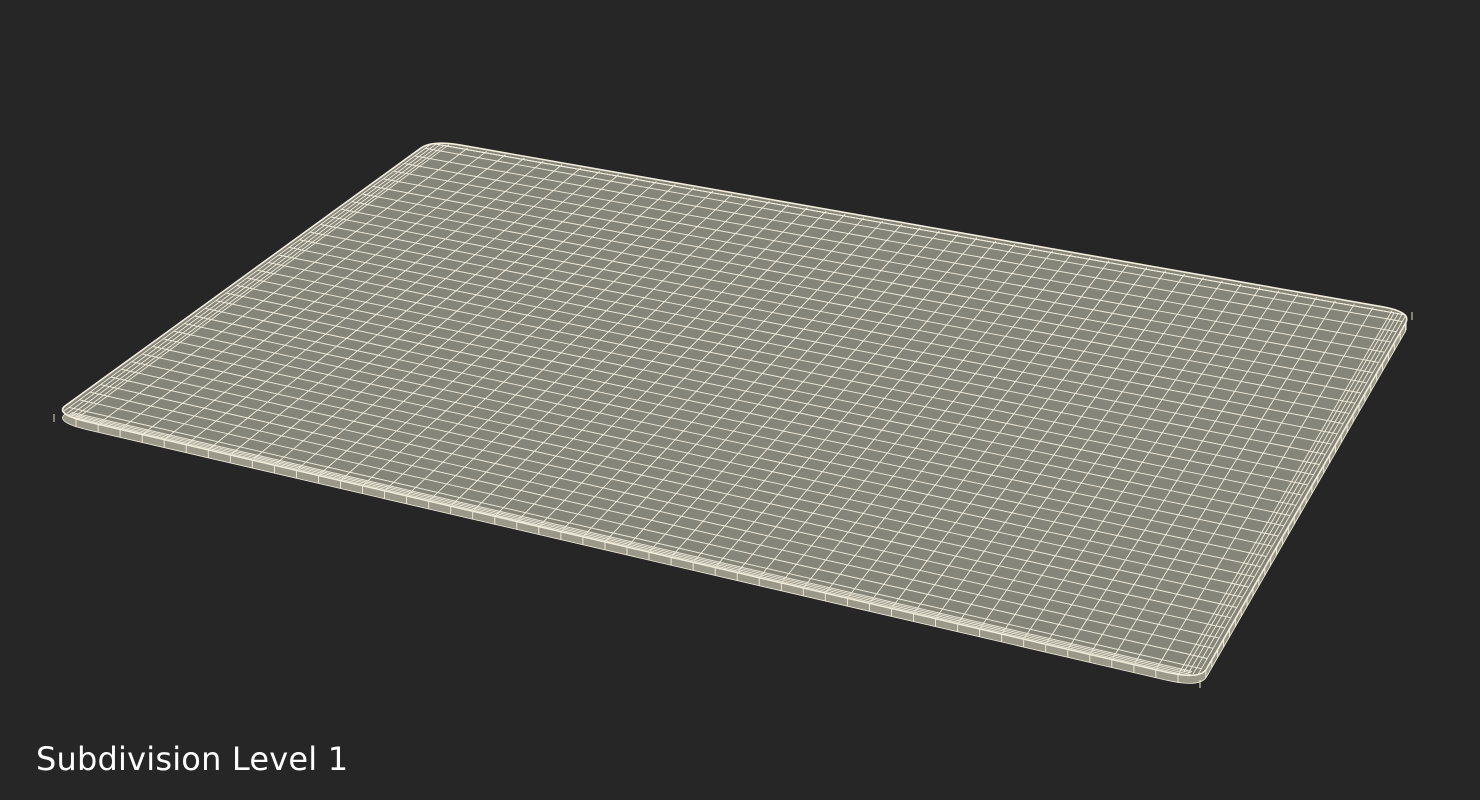 The height and width of the screenshot is (800, 1480). Describe the element at coordinates (192, 759) in the screenshot. I see `subdivision-caption: Subdivision Level 1` at that location.